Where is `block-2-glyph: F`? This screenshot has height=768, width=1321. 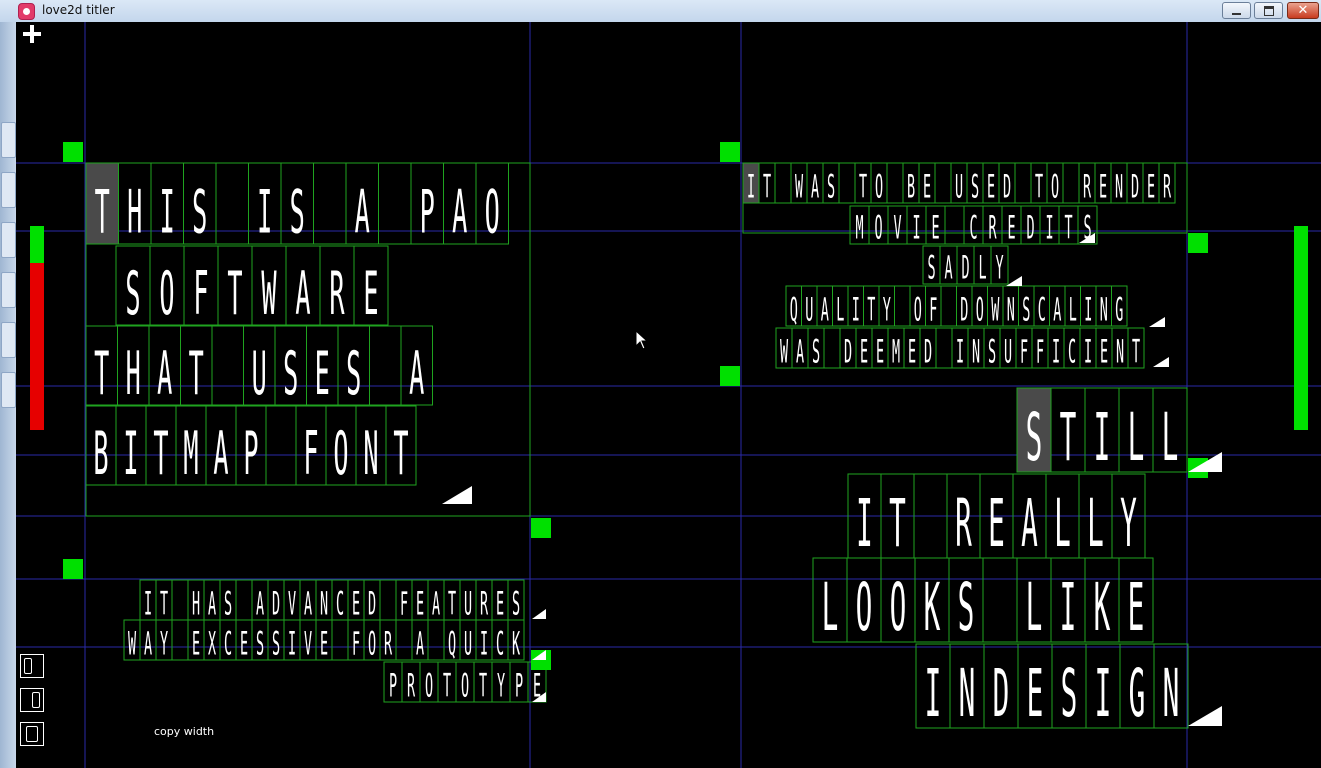
block-2-glyph: F is located at coordinates (1040, 351).